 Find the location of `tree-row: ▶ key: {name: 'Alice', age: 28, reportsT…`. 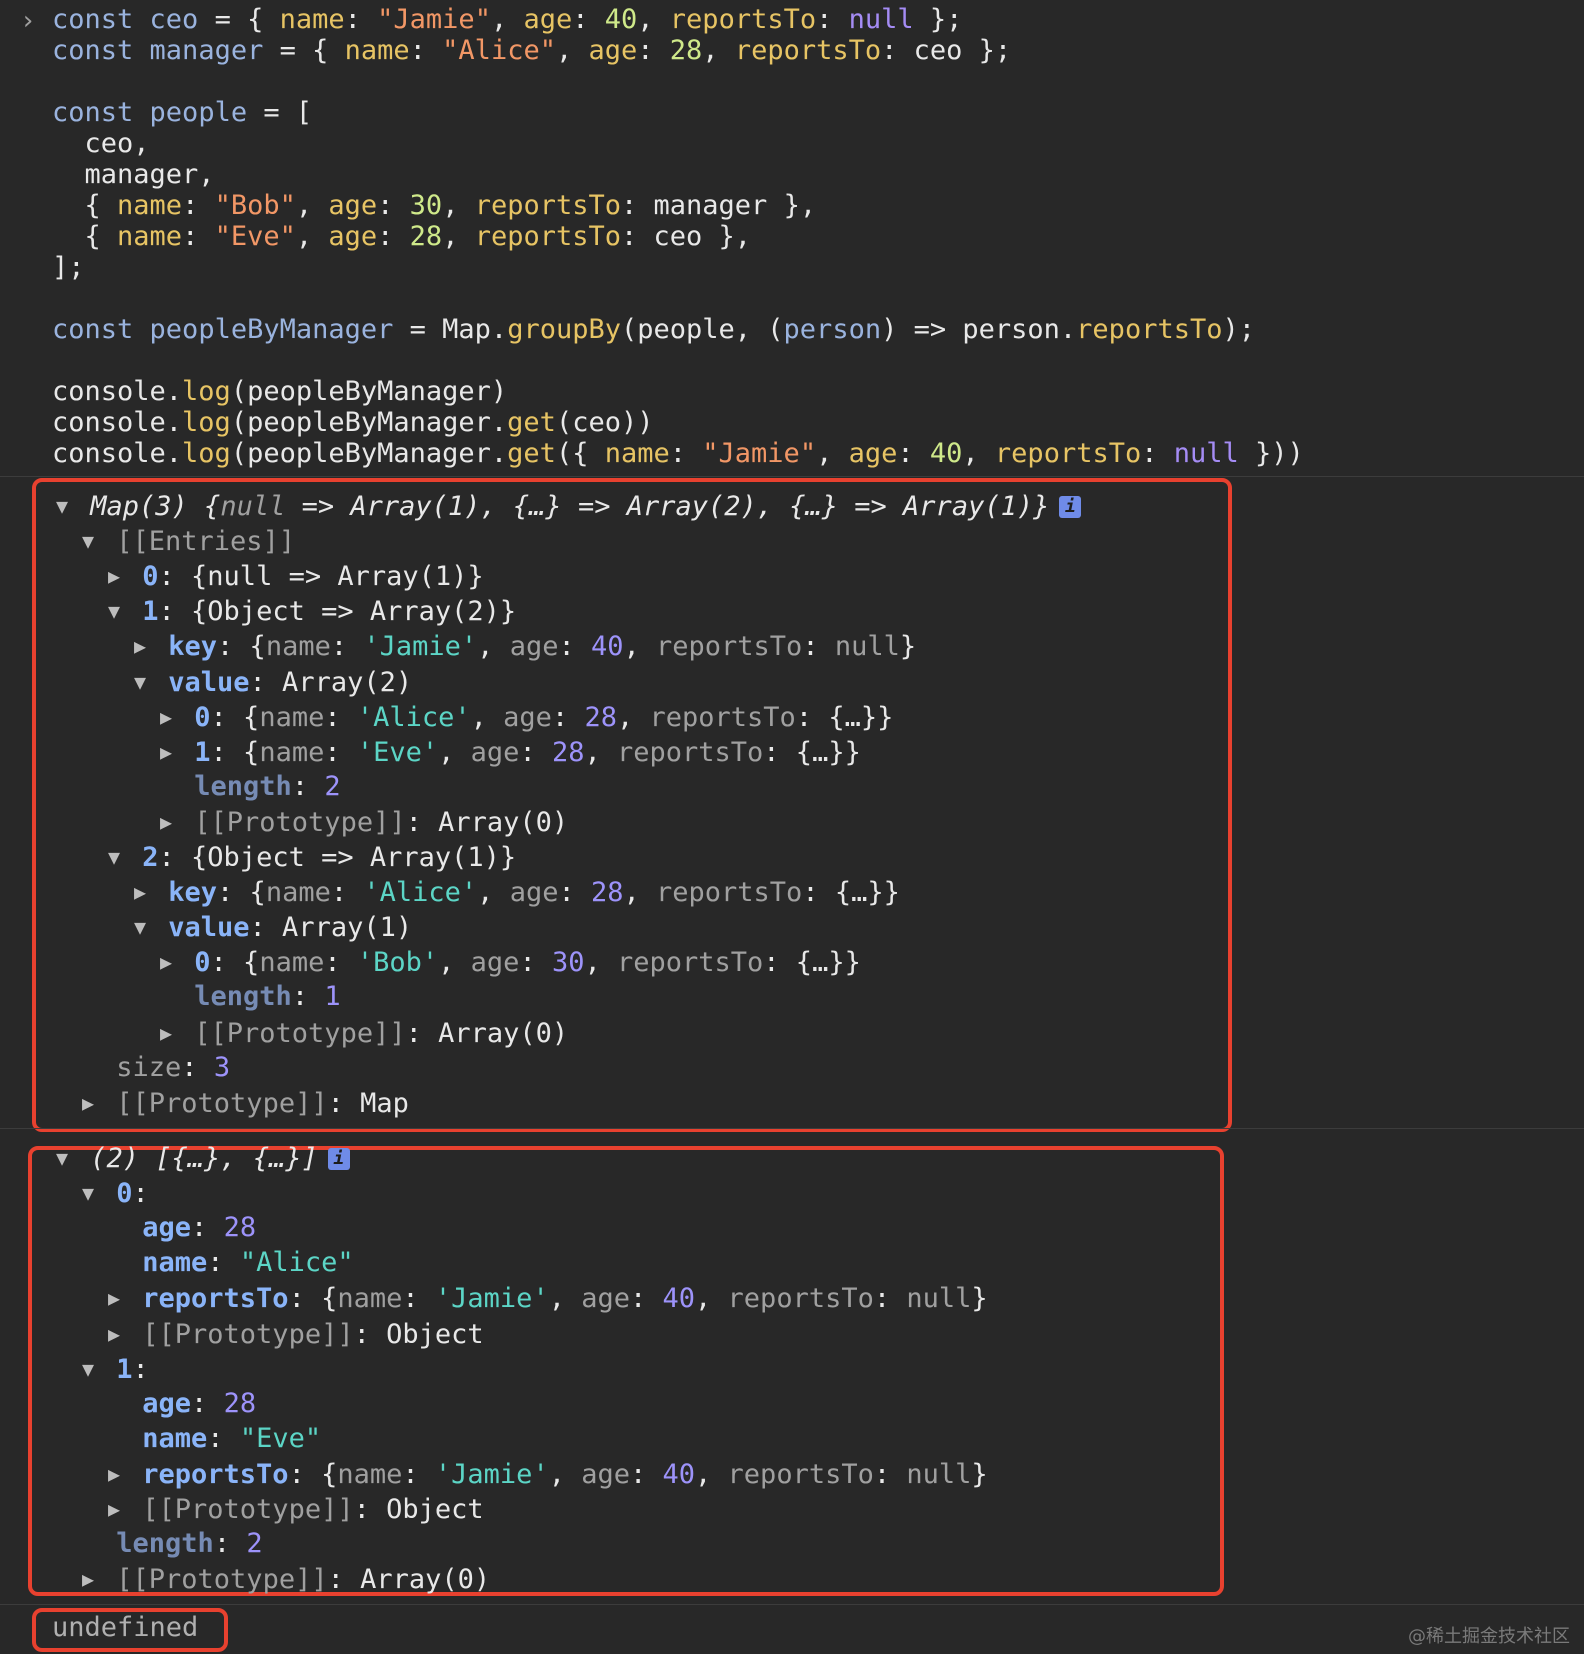

tree-row: ▶ key: {name: 'Alice', age: 28, reportsT… is located at coordinates (517, 892).